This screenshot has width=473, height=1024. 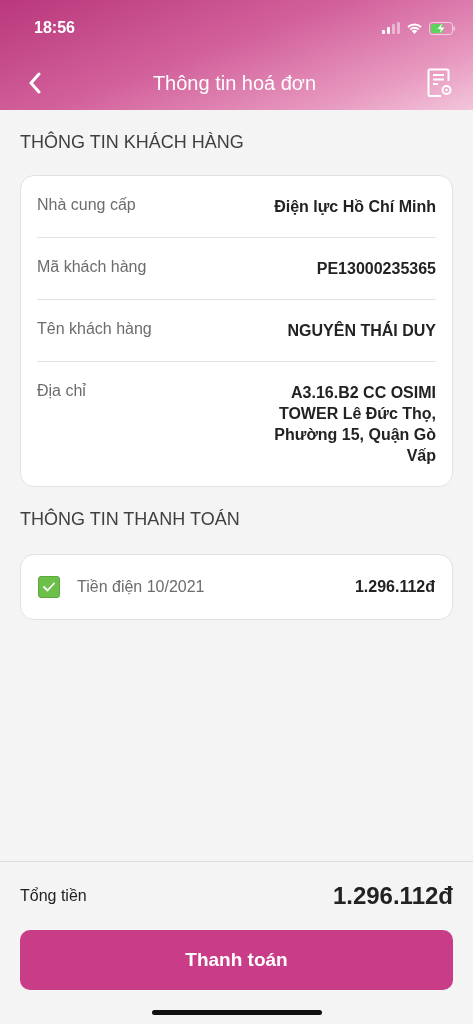 I want to click on field-value: A3.16.B2 CC OSIMI TOWER Lê Đức Thọ, Phường 15, Quận Gò Vấp, so click(x=354, y=424).